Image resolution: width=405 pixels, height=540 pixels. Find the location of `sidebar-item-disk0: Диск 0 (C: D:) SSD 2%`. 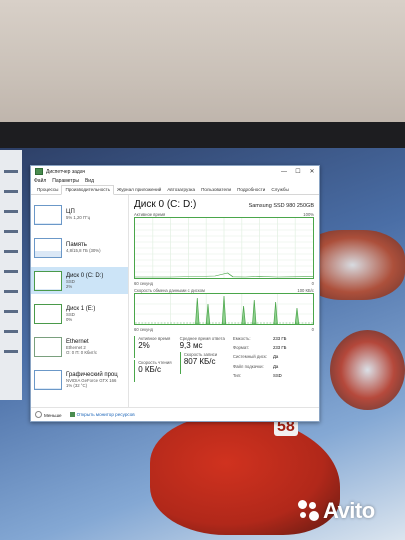

sidebar-item-disk0: Диск 0 (C: D:) SSD 2% is located at coordinates (79, 280).